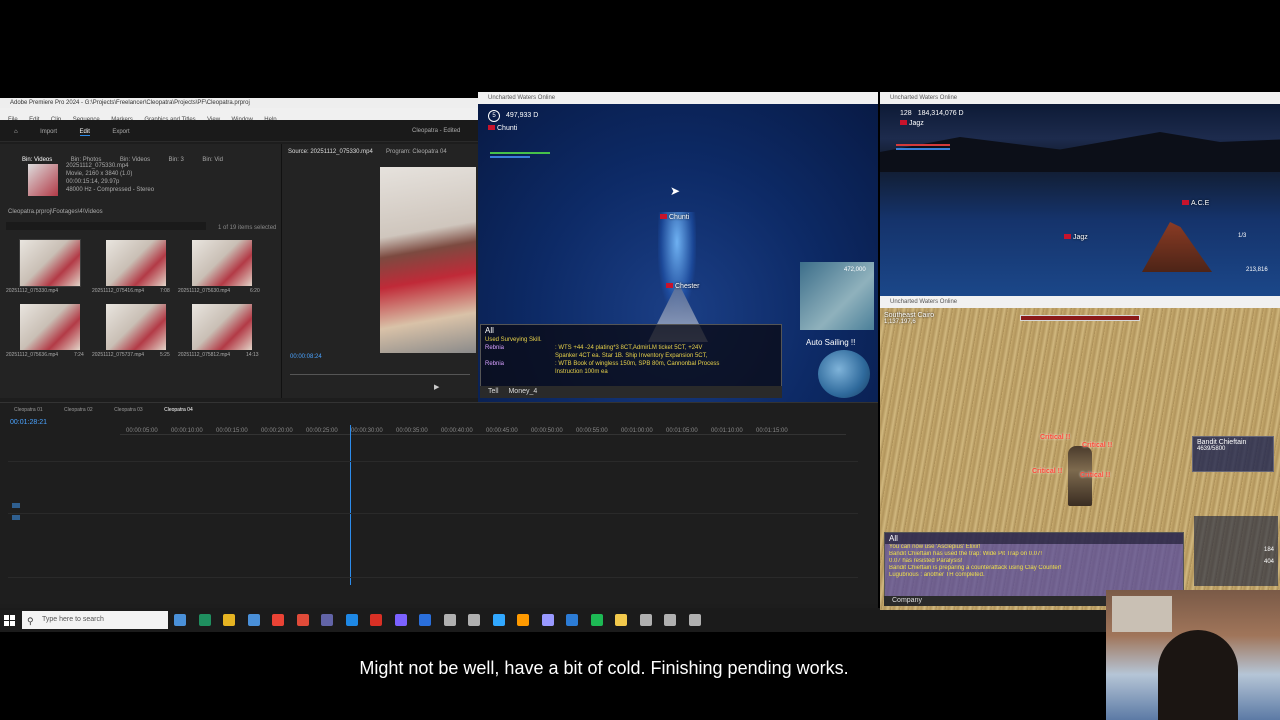 The width and height of the screenshot is (1280, 720). What do you see at coordinates (522, 115) in the screenshot?
I see `ducats: 497,933 D` at bounding box center [522, 115].